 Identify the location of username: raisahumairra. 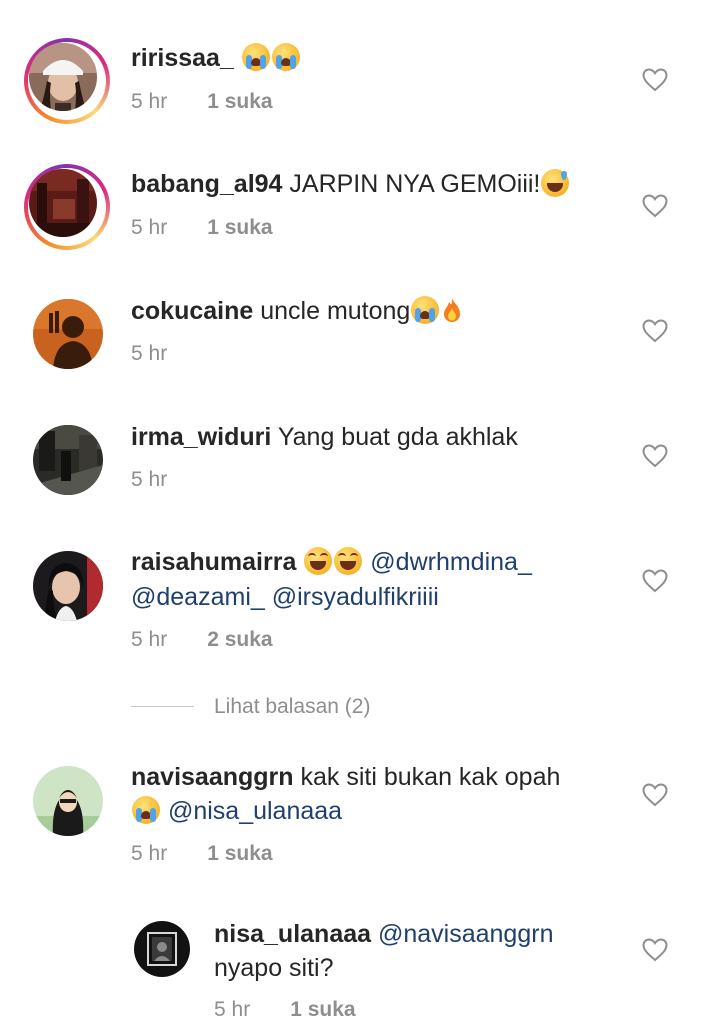
(213, 562).